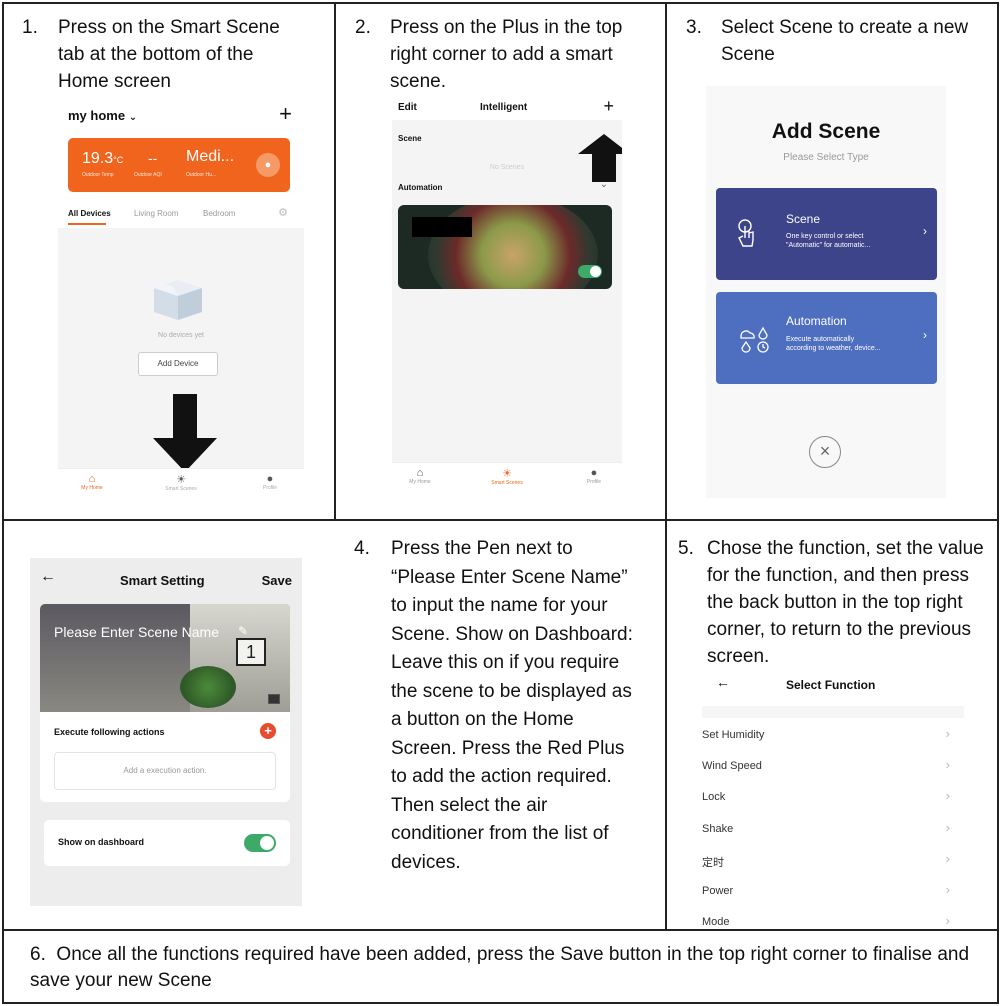 Image resolution: width=1001 pixels, height=1006 pixels. I want to click on cover-plant, so click(208, 687).